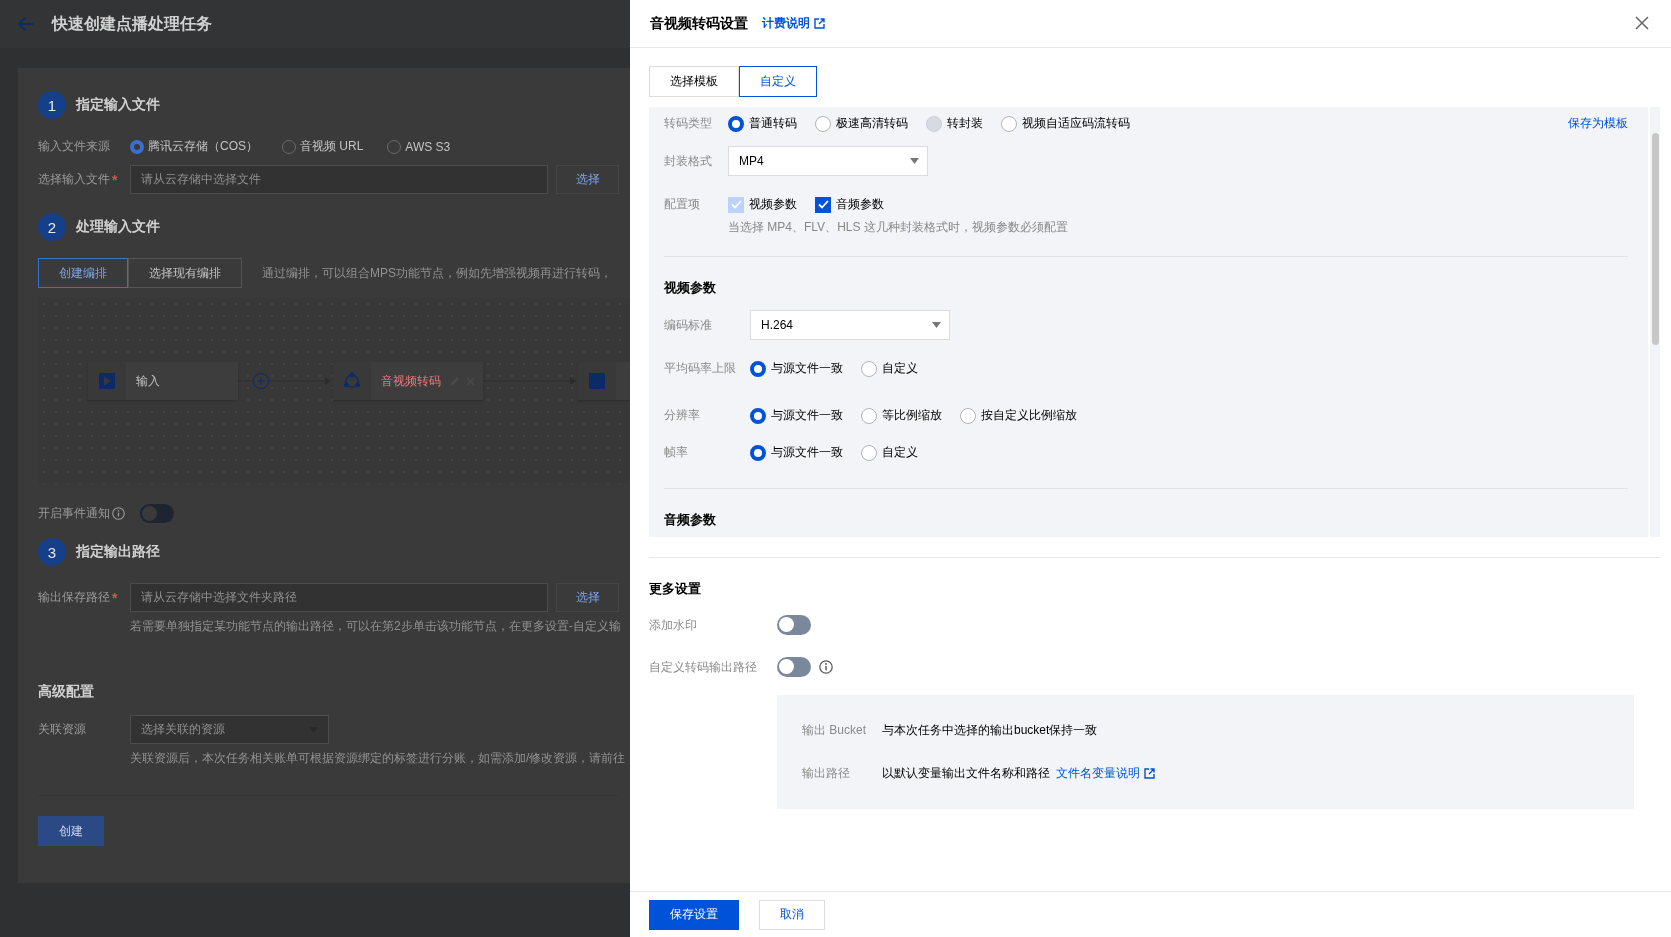  Describe the element at coordinates (688, 123) in the screenshot. I see `field-label: 转码类型` at that location.